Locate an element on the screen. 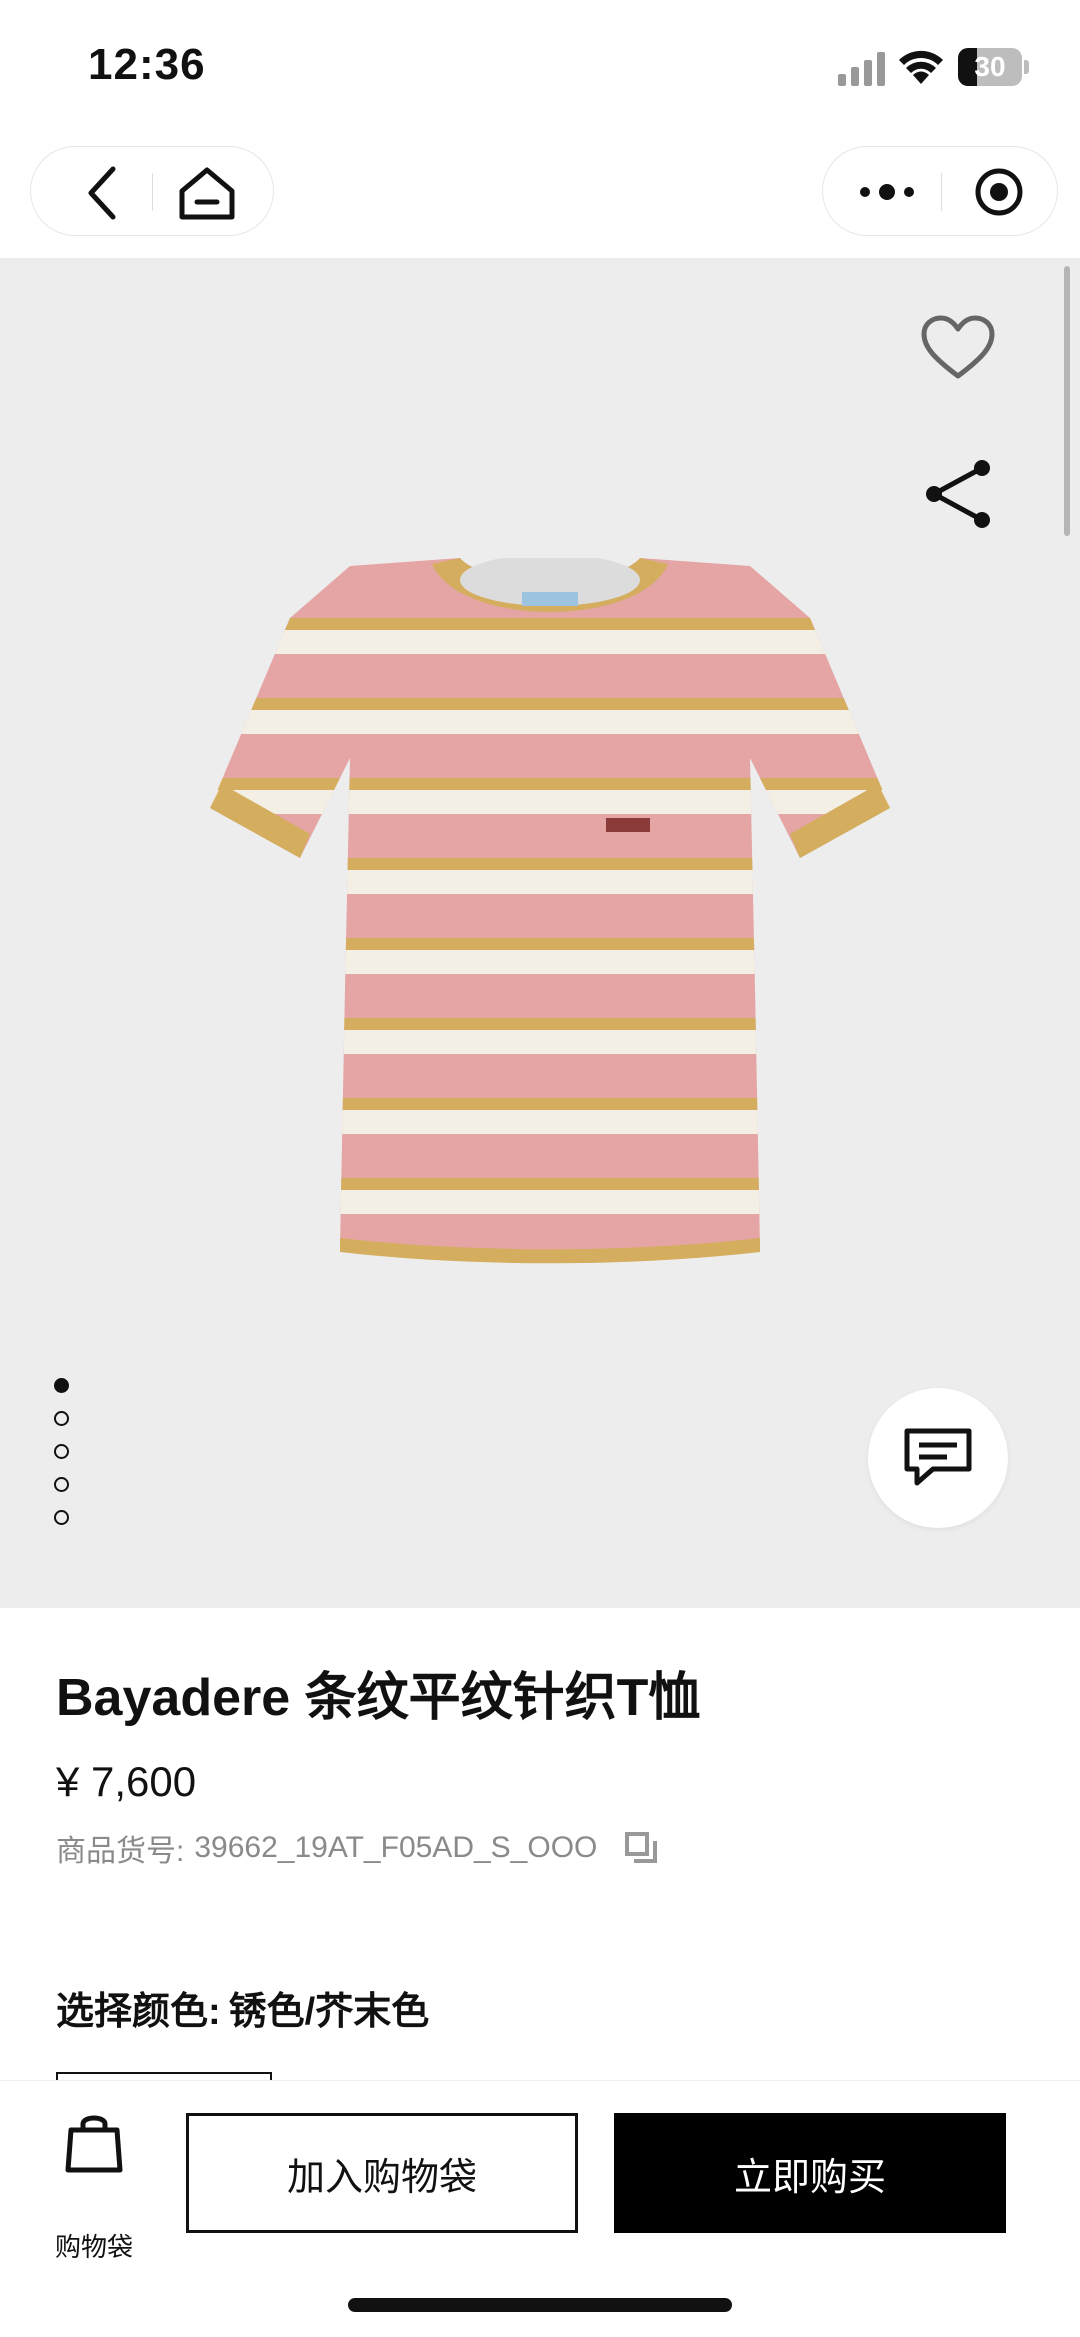 The width and height of the screenshot is (1080, 2337). target-icon is located at coordinates (999, 192).